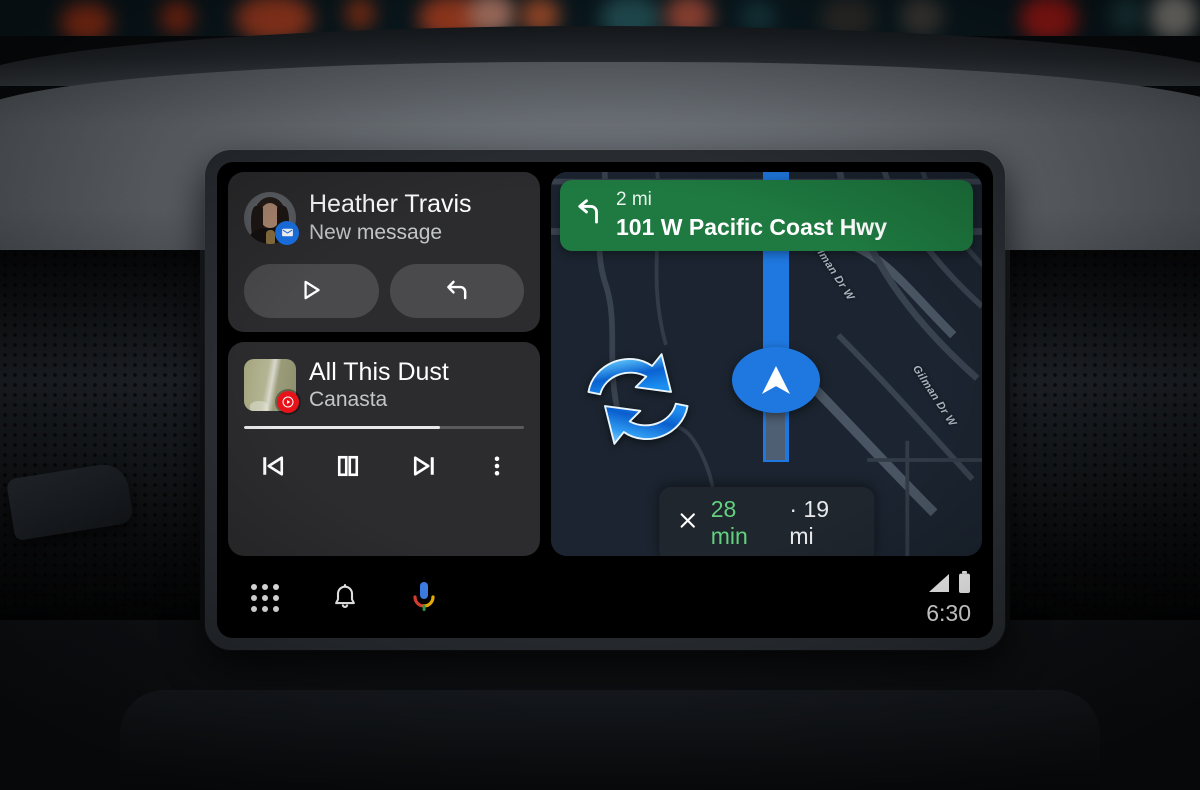  I want to click on apps-grid-icon, so click(265, 598).